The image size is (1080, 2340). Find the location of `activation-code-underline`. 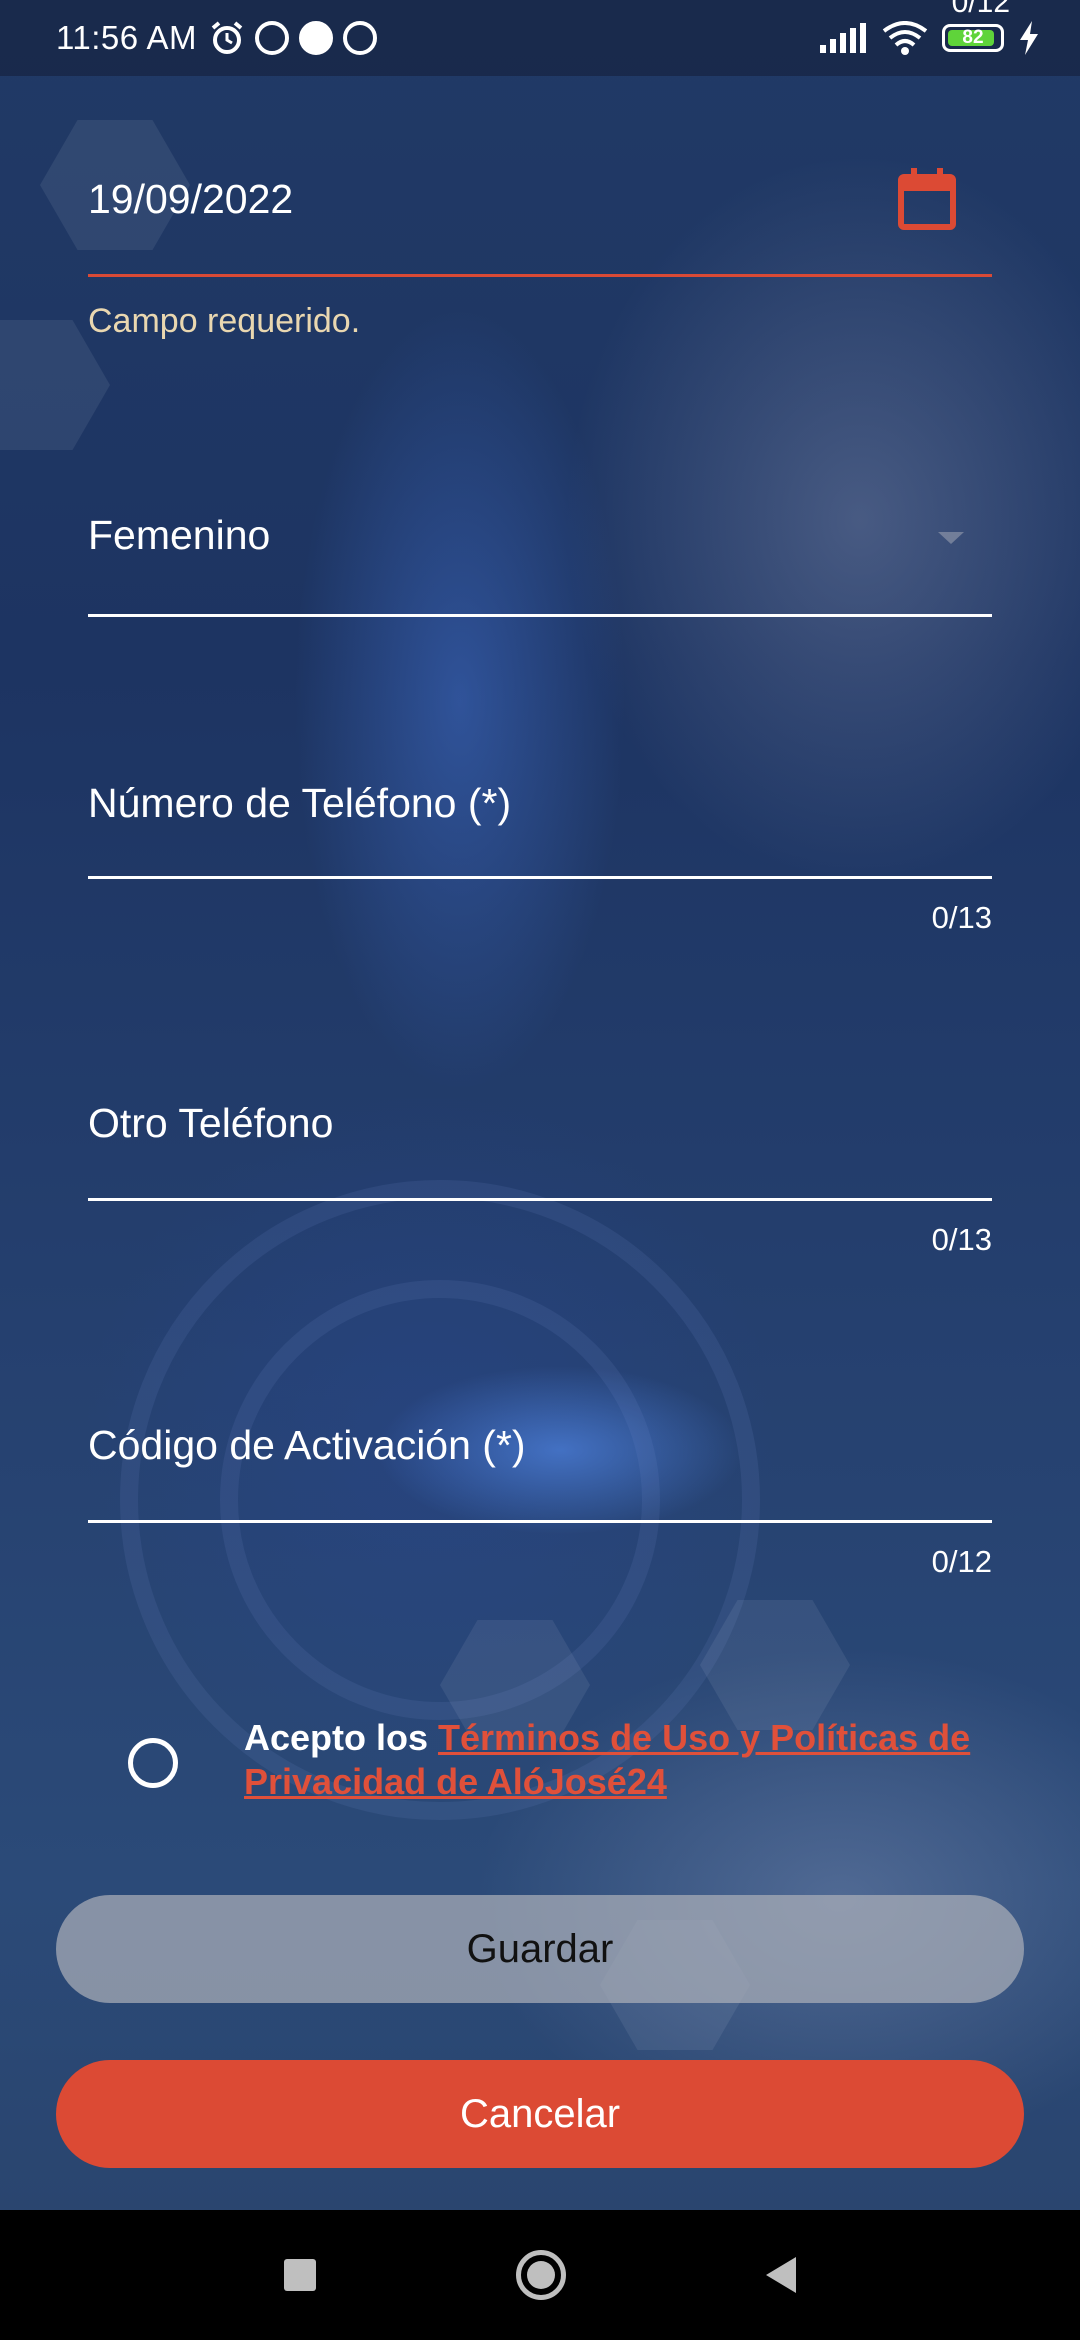

activation-code-underline is located at coordinates (540, 1521).